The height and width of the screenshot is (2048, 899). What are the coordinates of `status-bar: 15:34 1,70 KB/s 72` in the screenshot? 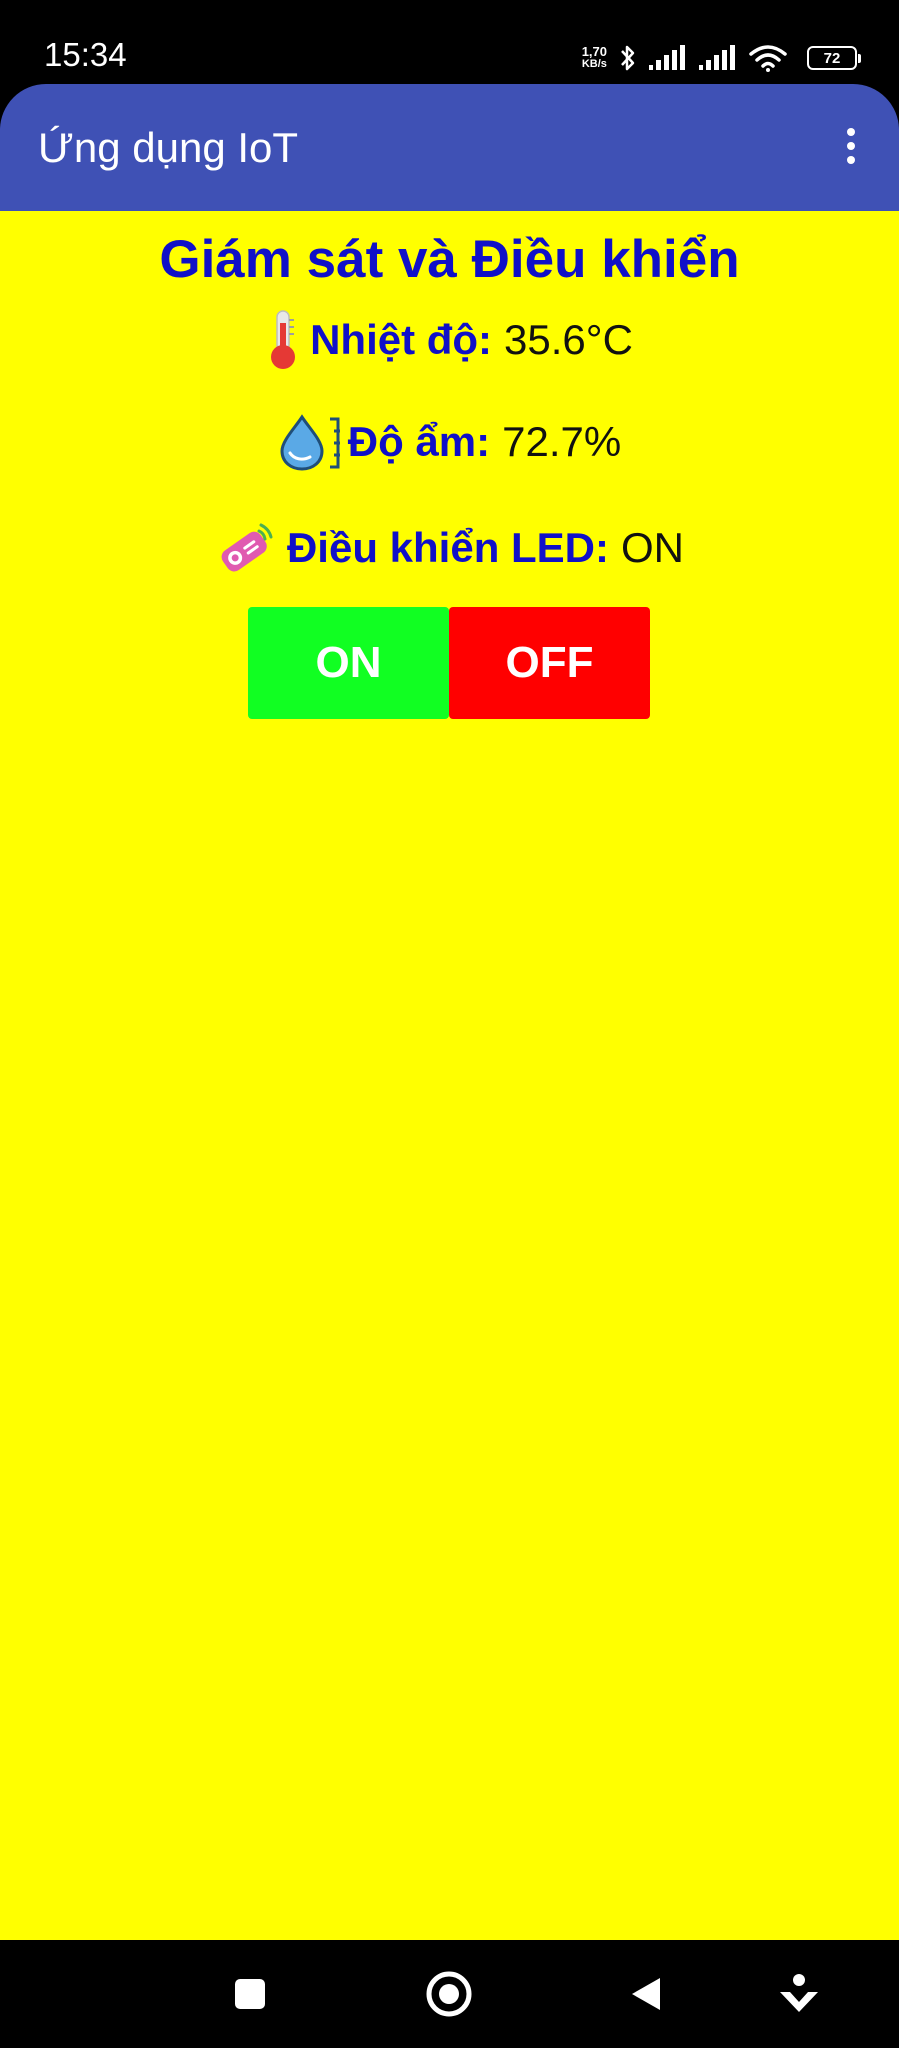 It's located at (449, 42).